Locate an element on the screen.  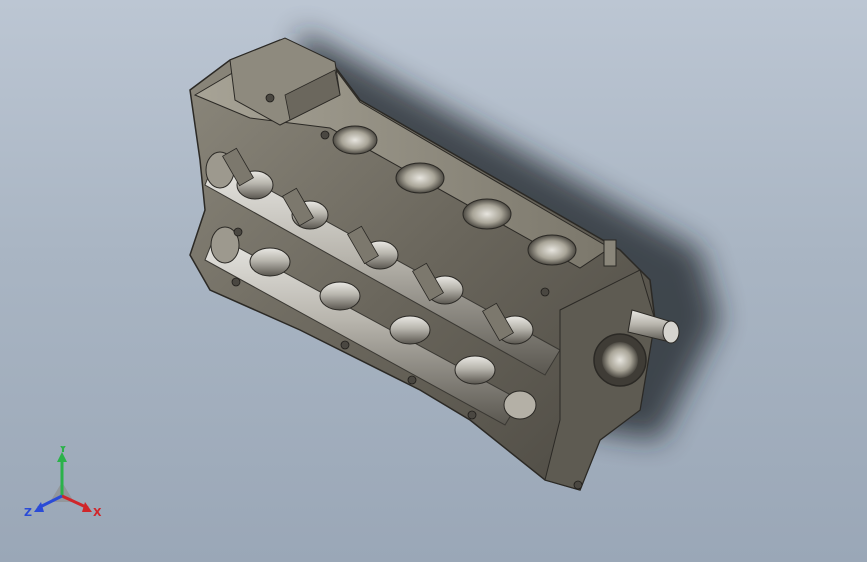
cam-end-cap is located at coordinates (520, 405).